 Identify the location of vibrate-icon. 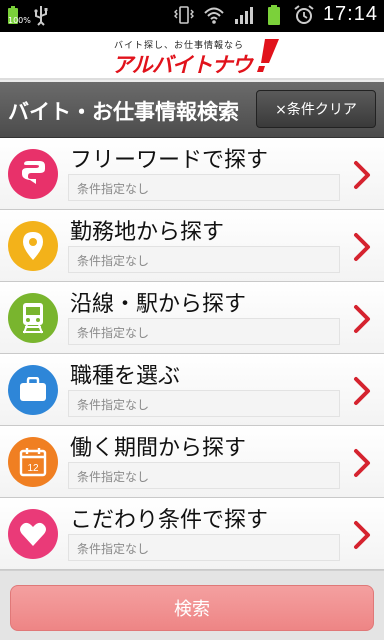
(183, 14).